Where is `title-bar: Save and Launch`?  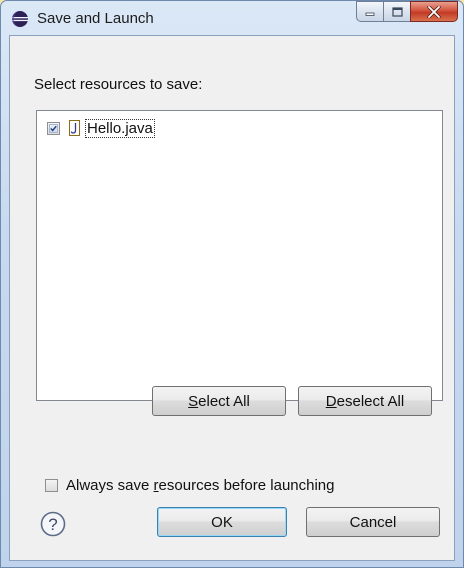
title-bar: Save and Launch is located at coordinates (232, 18).